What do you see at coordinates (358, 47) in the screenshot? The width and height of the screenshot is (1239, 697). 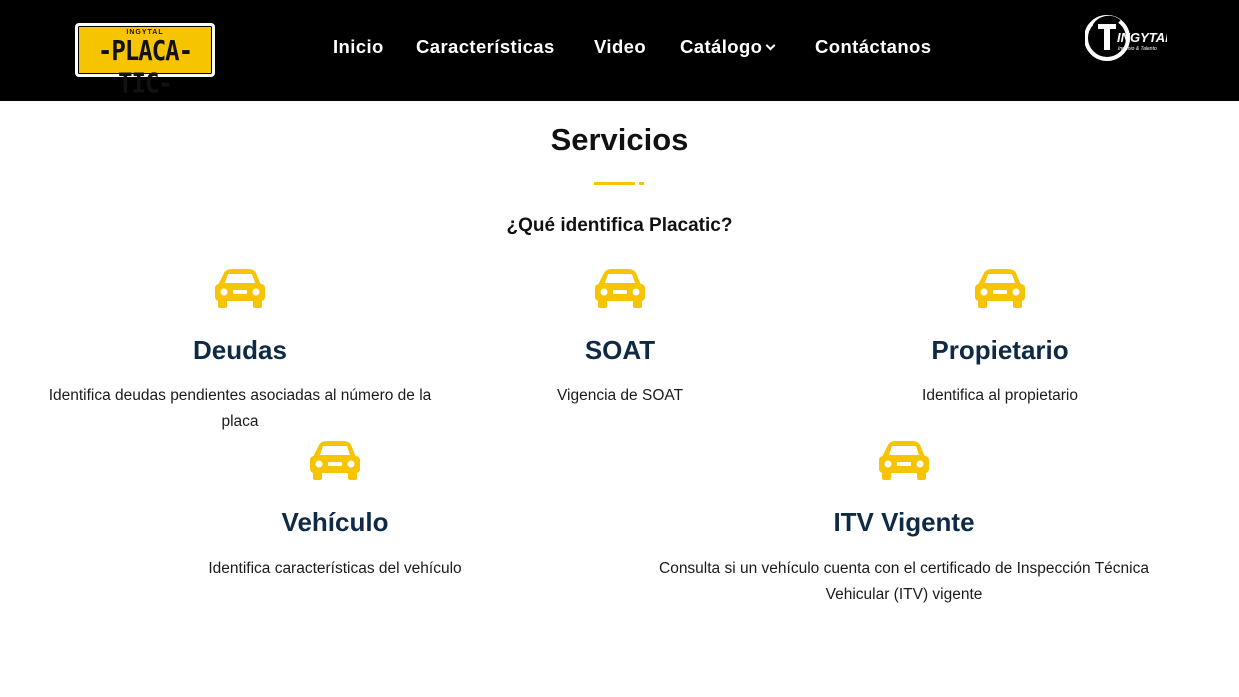 I see `nav-item-inicio: Inicio` at bounding box center [358, 47].